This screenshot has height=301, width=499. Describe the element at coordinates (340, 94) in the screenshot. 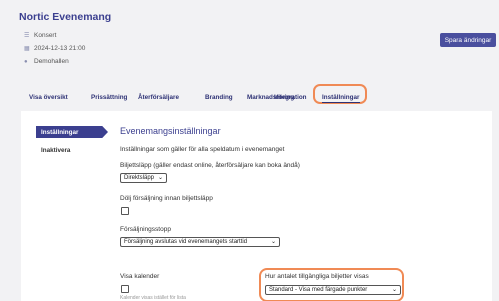

I see `tab-settings-highlight` at that location.